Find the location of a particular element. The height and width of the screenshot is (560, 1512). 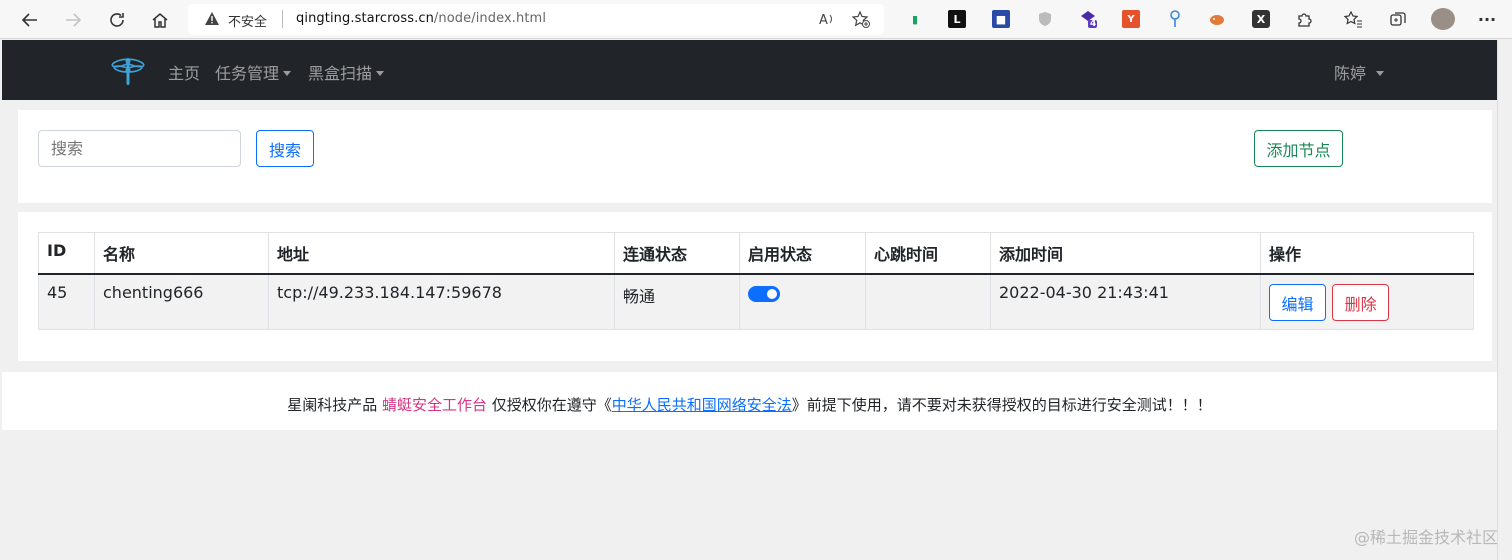

extension-blue-icon: ■ is located at coordinates (1001, 19).